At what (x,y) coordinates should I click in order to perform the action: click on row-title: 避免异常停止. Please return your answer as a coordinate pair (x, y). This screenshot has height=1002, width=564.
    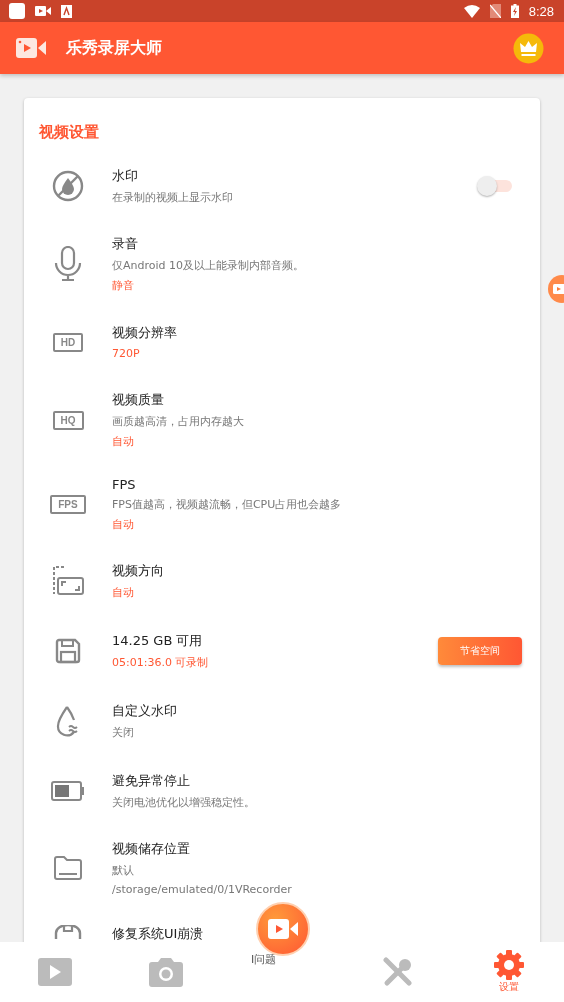
    Looking at the image, I should click on (151, 781).